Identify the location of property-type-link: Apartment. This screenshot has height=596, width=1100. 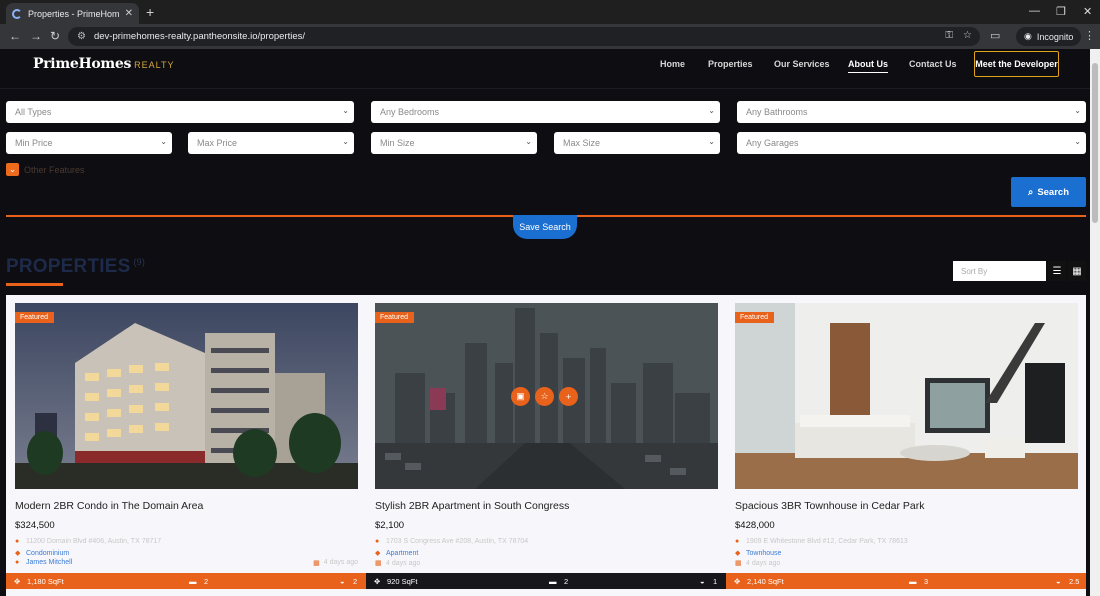
(402, 553).